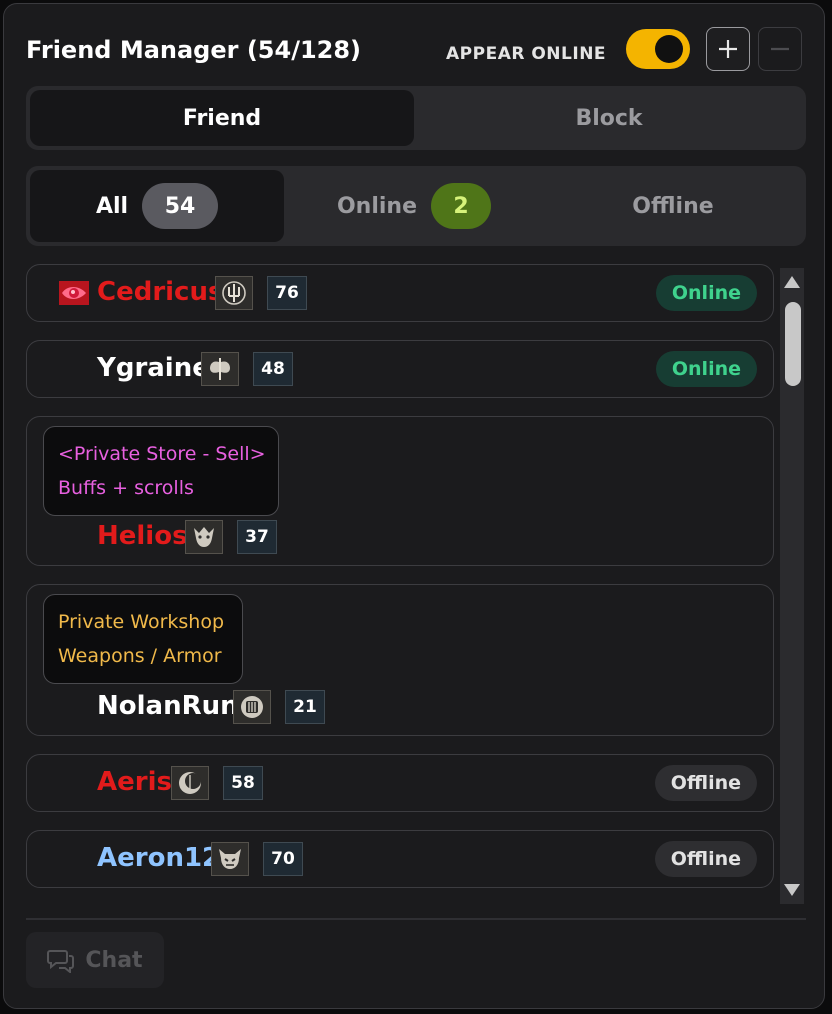 Image resolution: width=832 pixels, height=1014 pixels. I want to click on private-workshop-message: Private Workshop Weapons / Armor, so click(143, 639).